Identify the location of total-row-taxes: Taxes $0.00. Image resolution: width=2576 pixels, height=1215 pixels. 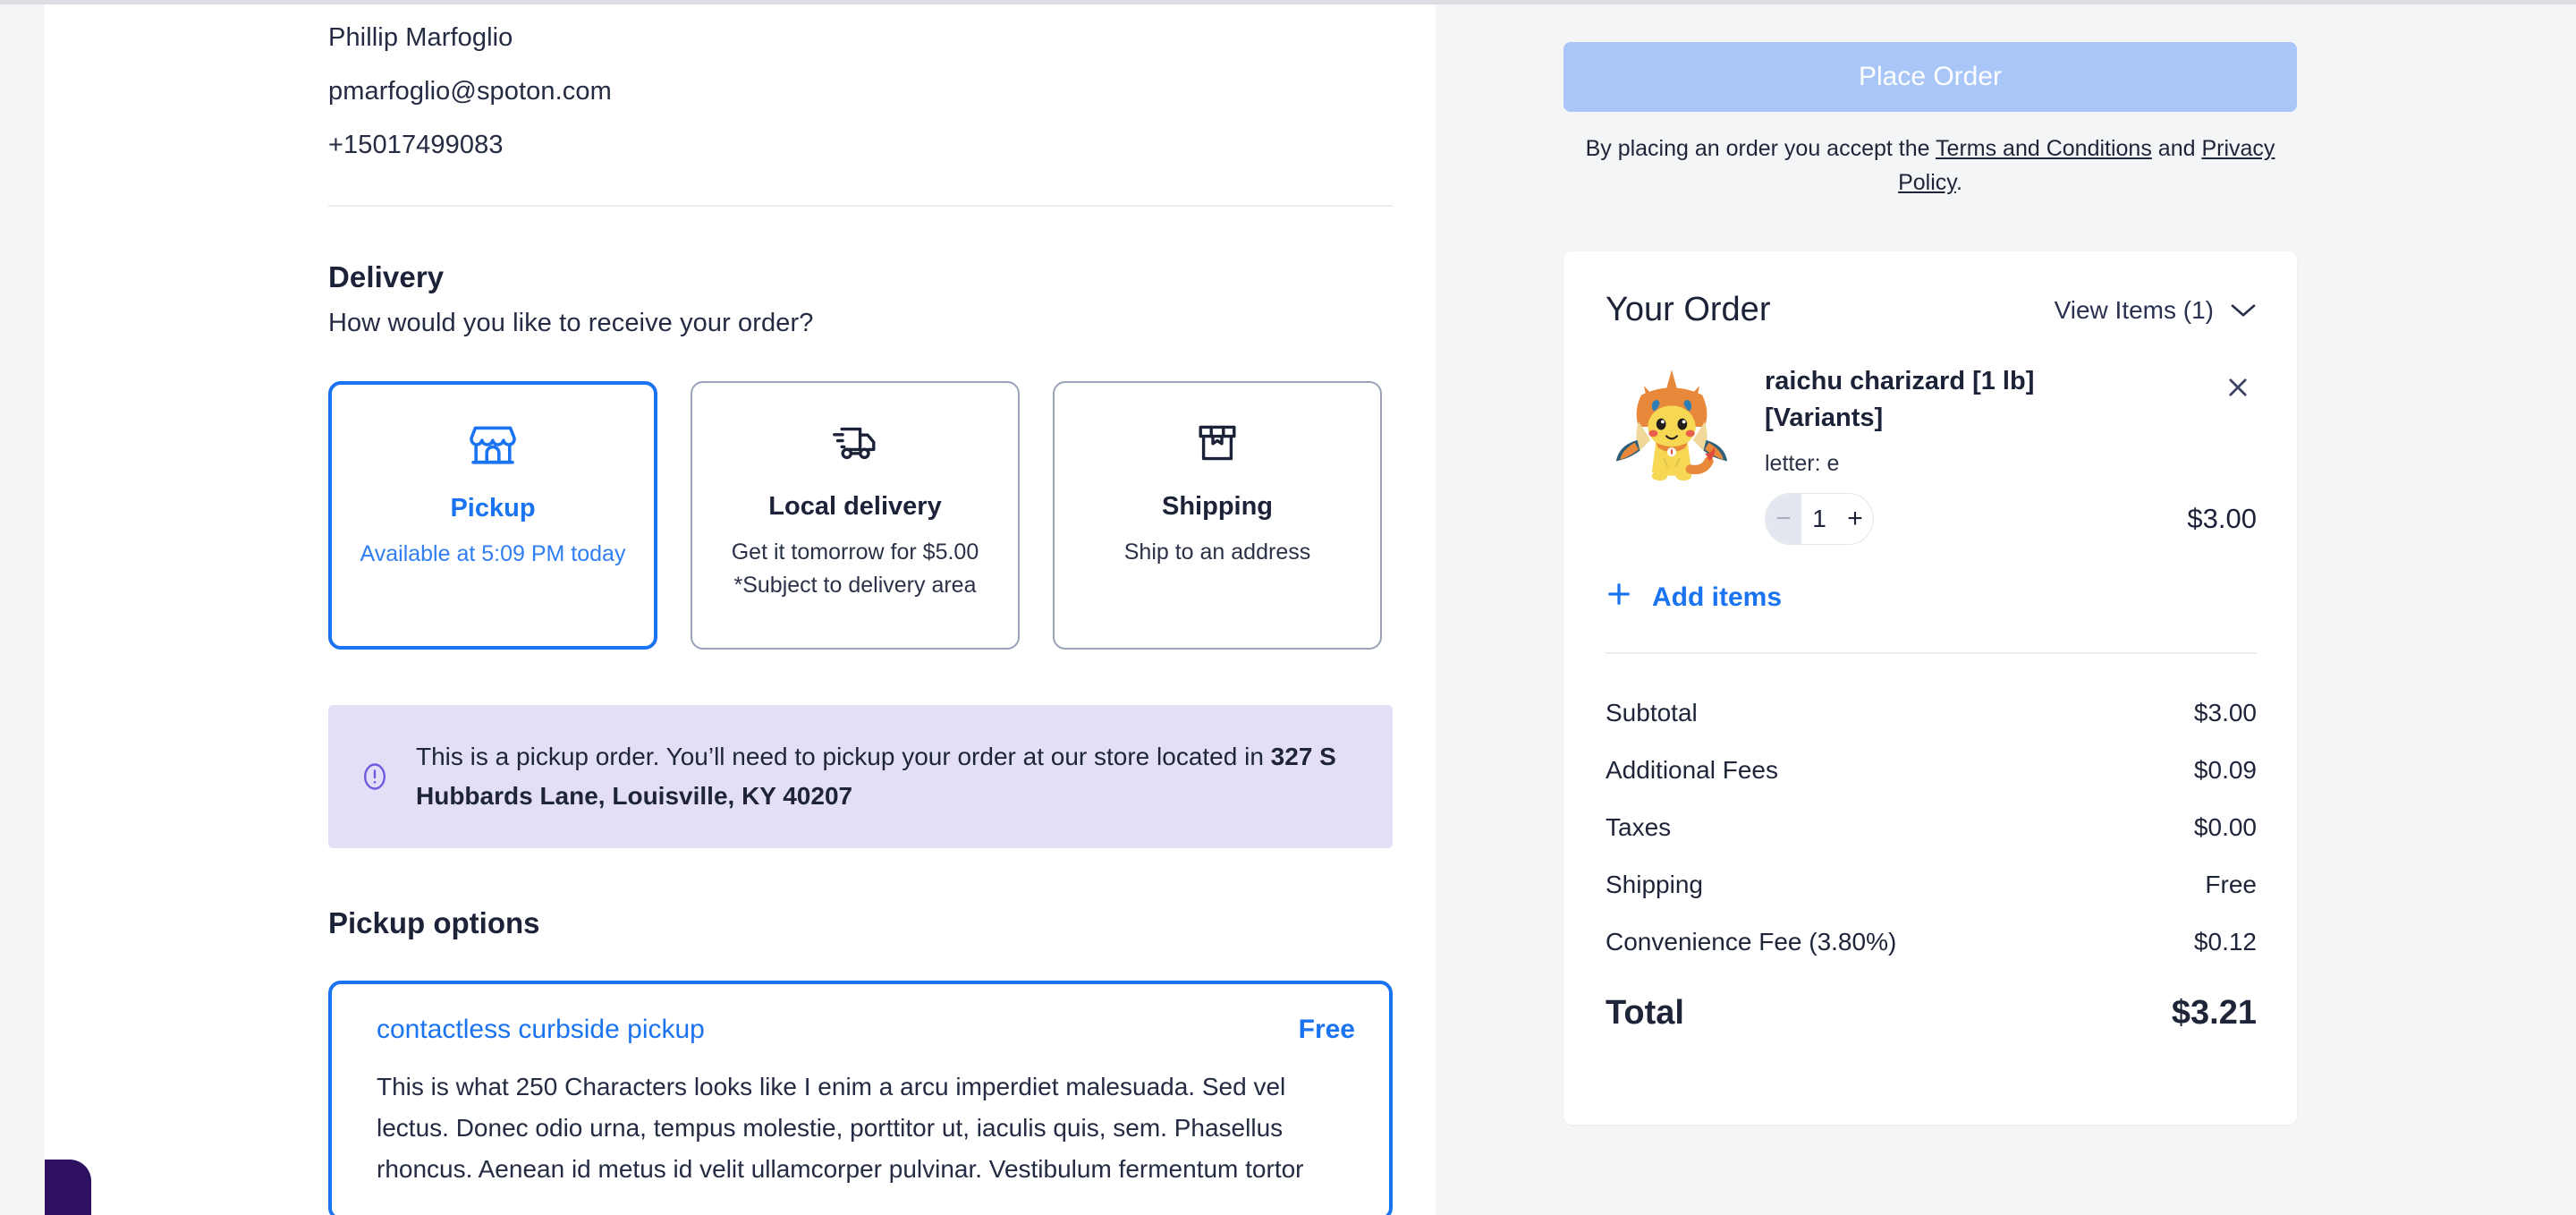
(1931, 828).